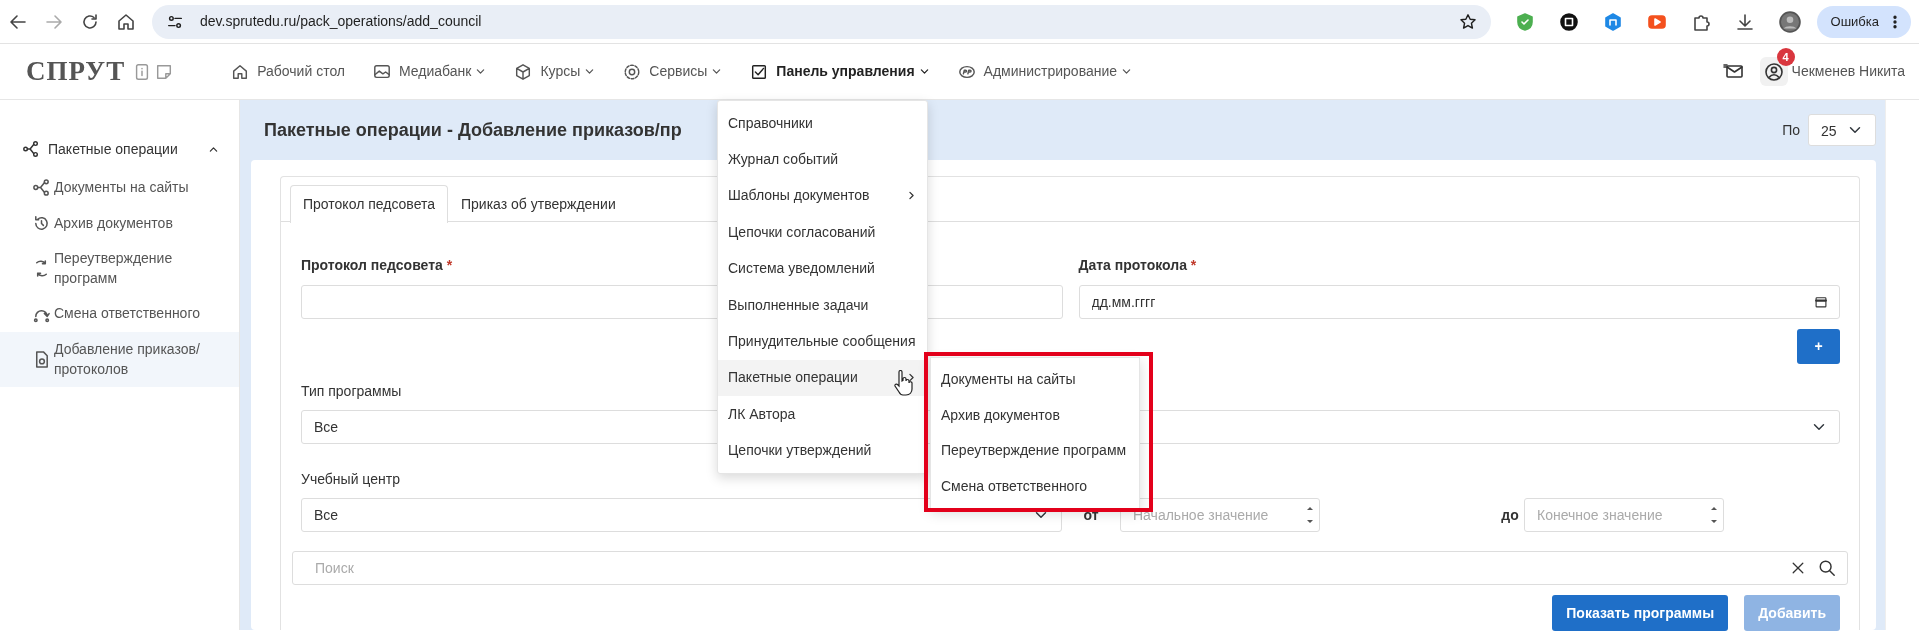  I want to click on tab: Приказ об утверждении, so click(538, 203).